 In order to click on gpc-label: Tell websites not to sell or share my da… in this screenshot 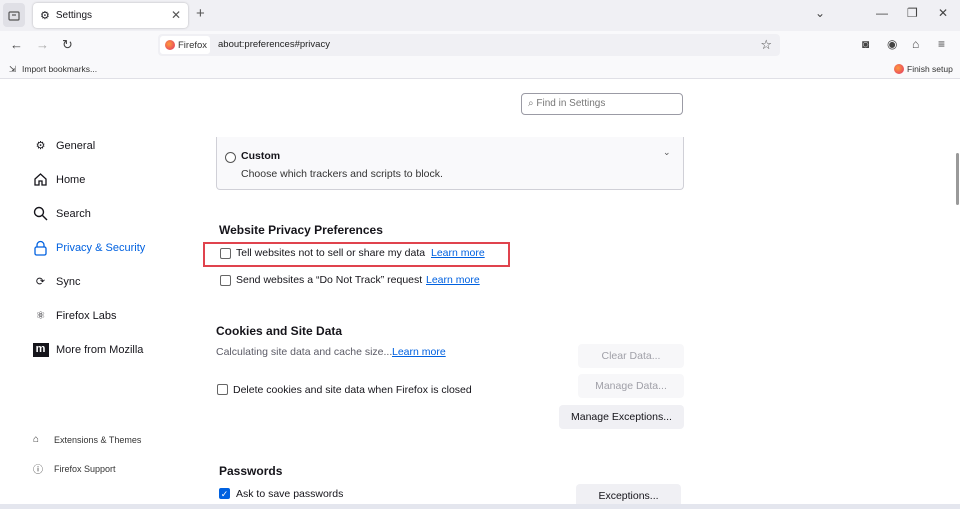, I will do `click(331, 253)`.